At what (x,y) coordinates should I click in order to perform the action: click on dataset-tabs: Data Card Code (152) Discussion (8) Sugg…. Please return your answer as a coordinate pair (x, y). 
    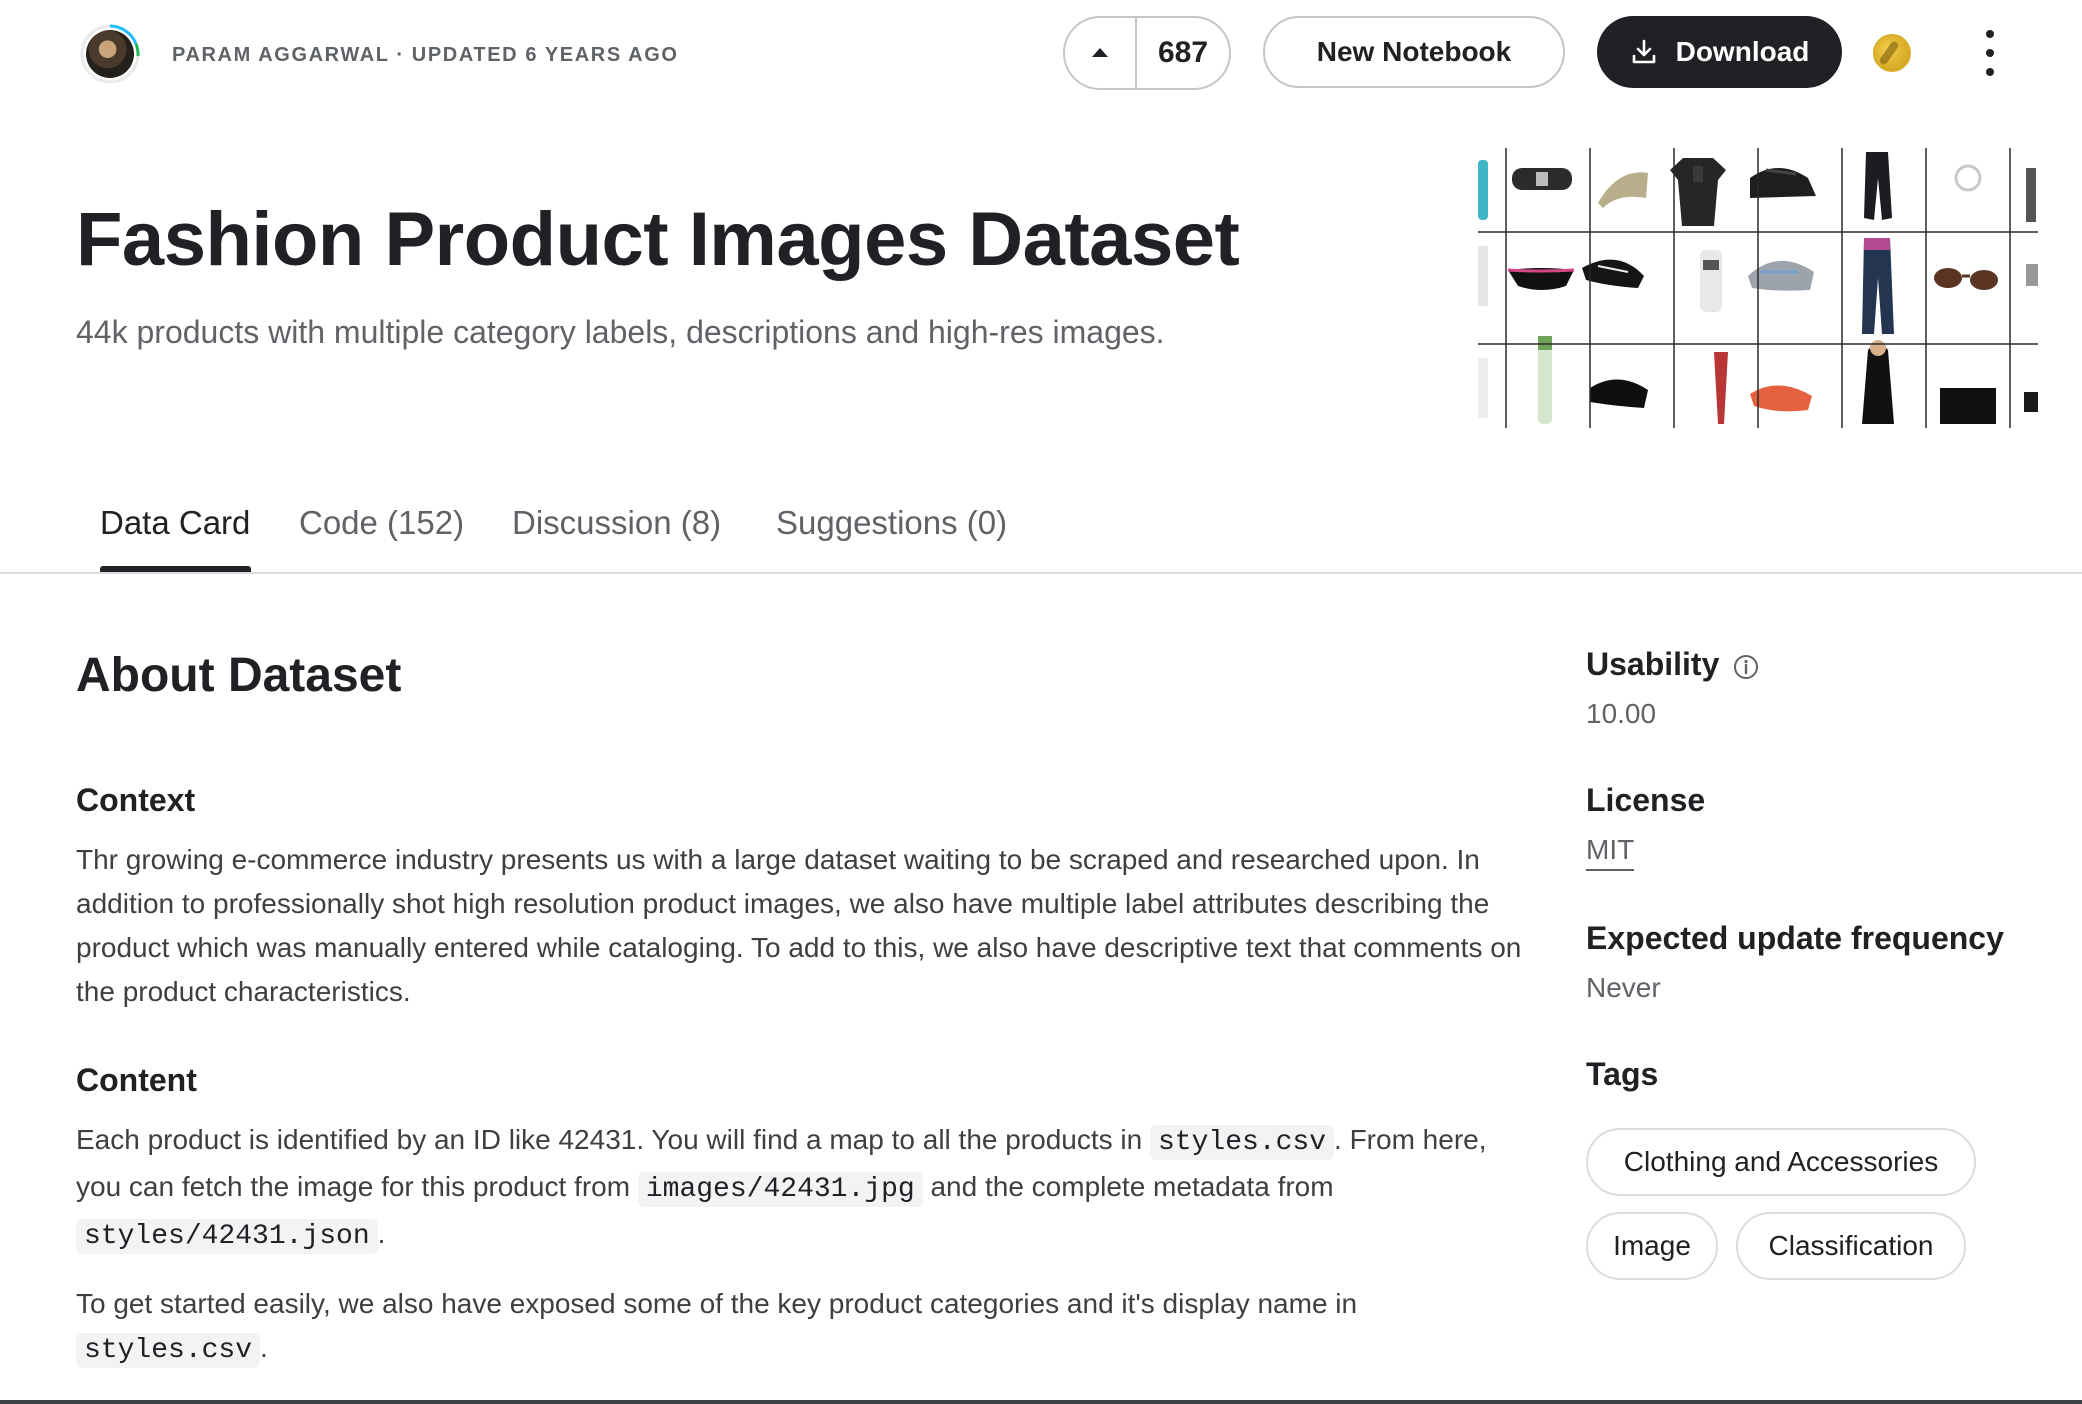
    Looking at the image, I should click on (1041, 529).